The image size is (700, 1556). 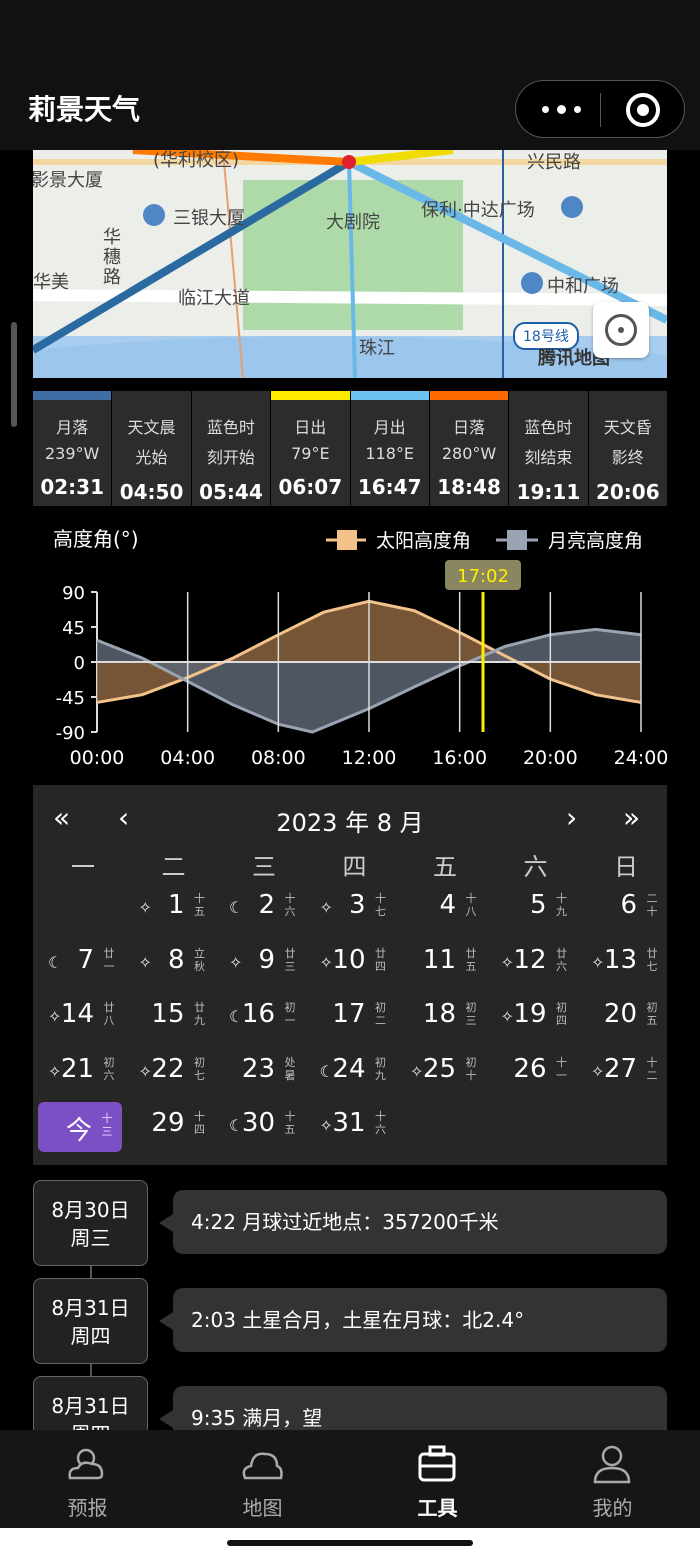 What do you see at coordinates (626, 964) in the screenshot?
I see `calendar-day: ✧ 13 廿七` at bounding box center [626, 964].